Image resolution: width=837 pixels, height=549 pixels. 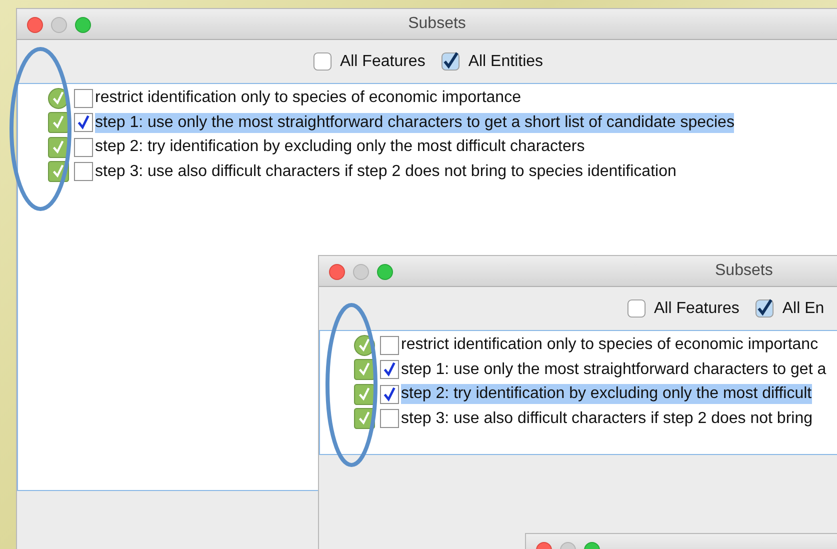 What do you see at coordinates (340, 147) in the screenshot?
I see `subset-item: step 2: try identification by excluding only the most difficult characters` at bounding box center [340, 147].